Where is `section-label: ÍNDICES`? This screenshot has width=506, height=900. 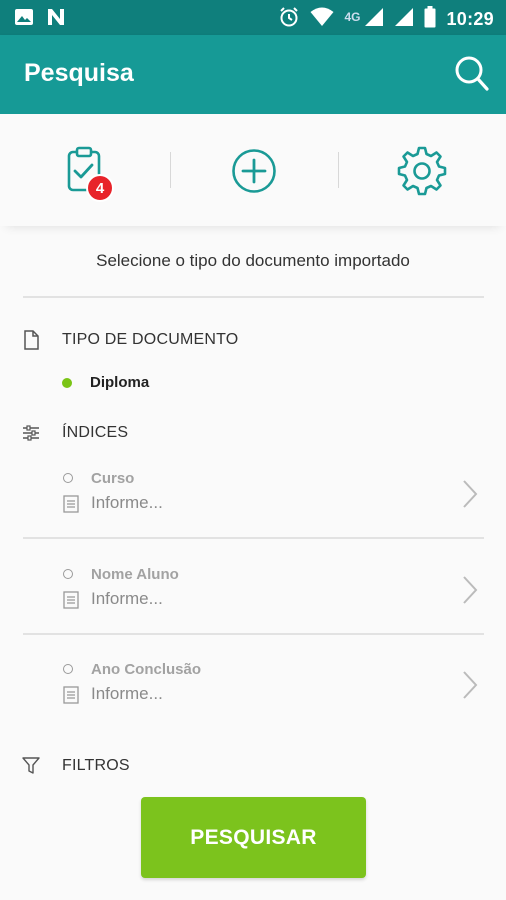 section-label: ÍNDICES is located at coordinates (95, 432).